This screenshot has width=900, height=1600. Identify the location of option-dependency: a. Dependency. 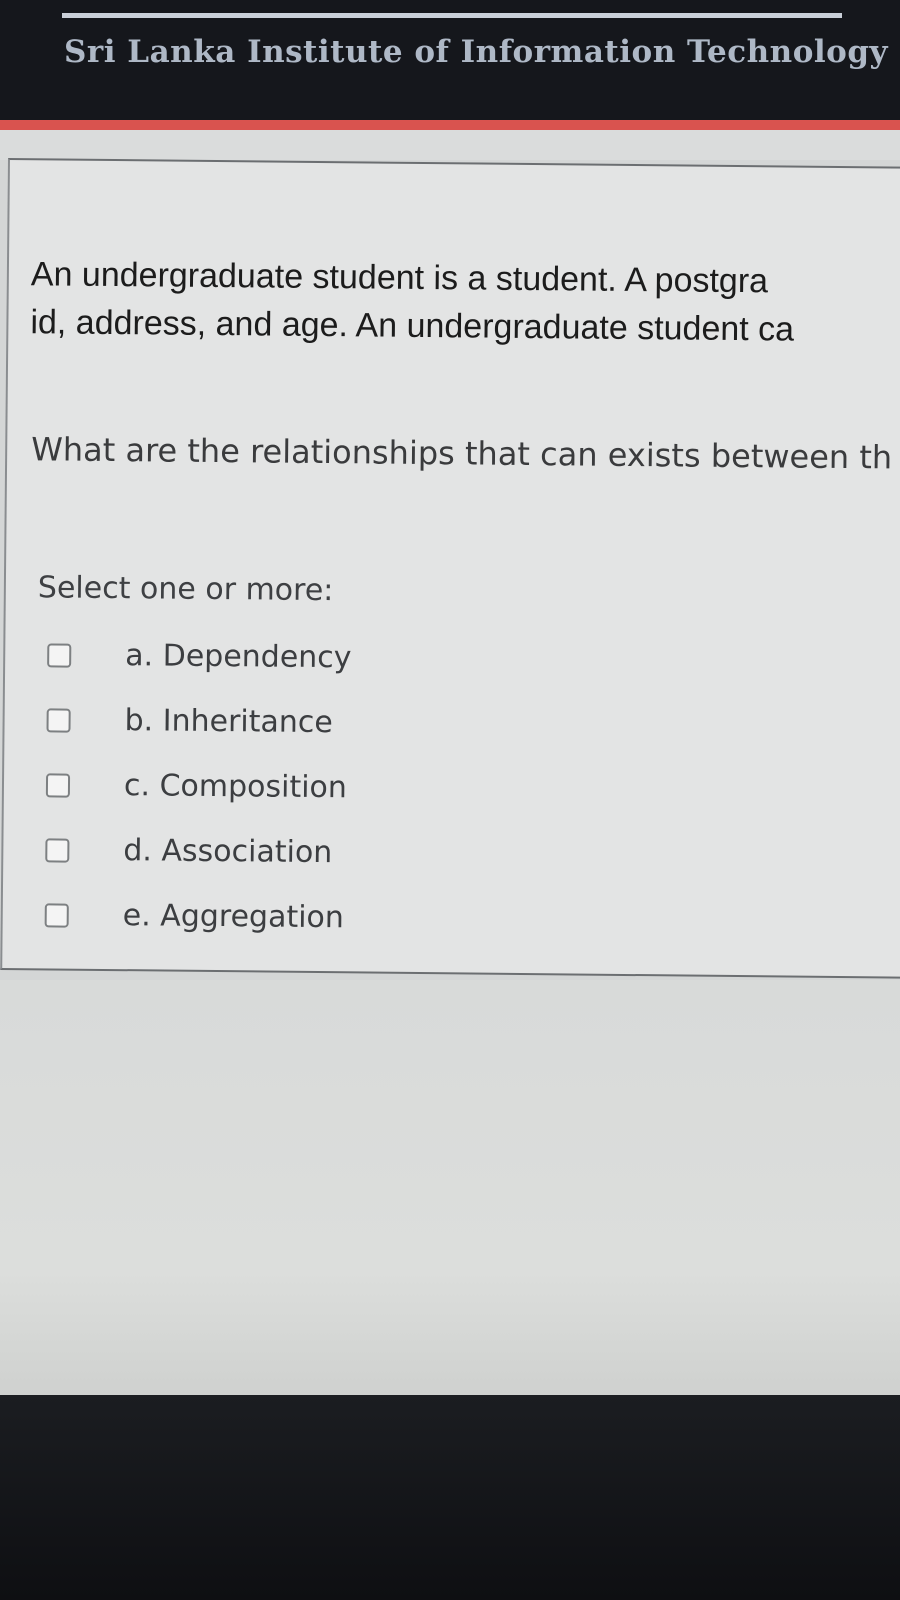
(297, 657).